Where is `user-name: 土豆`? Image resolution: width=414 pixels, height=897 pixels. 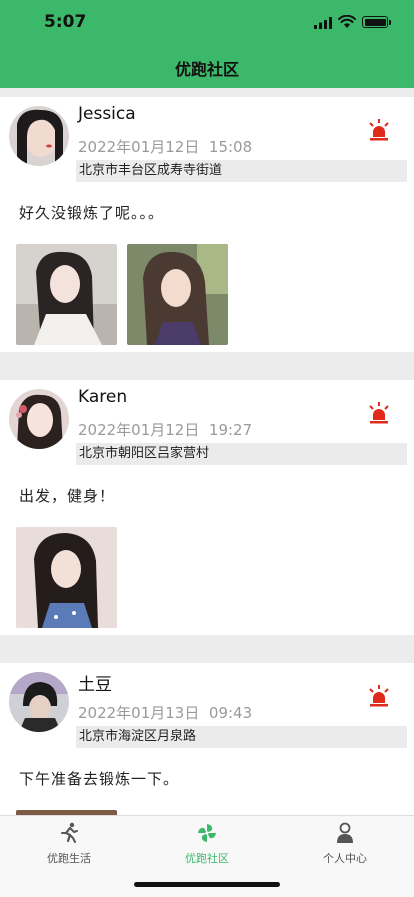
user-name: 土豆 is located at coordinates (95, 682).